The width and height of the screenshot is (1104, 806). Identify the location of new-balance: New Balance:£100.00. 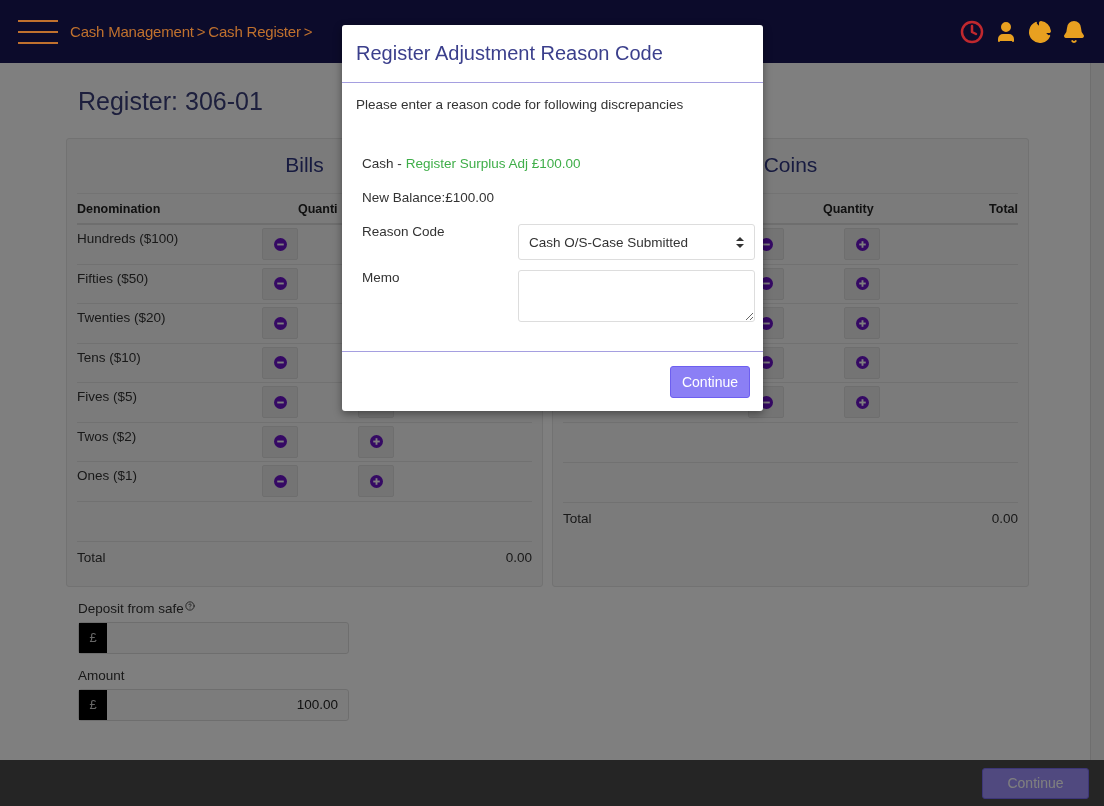
(428, 198).